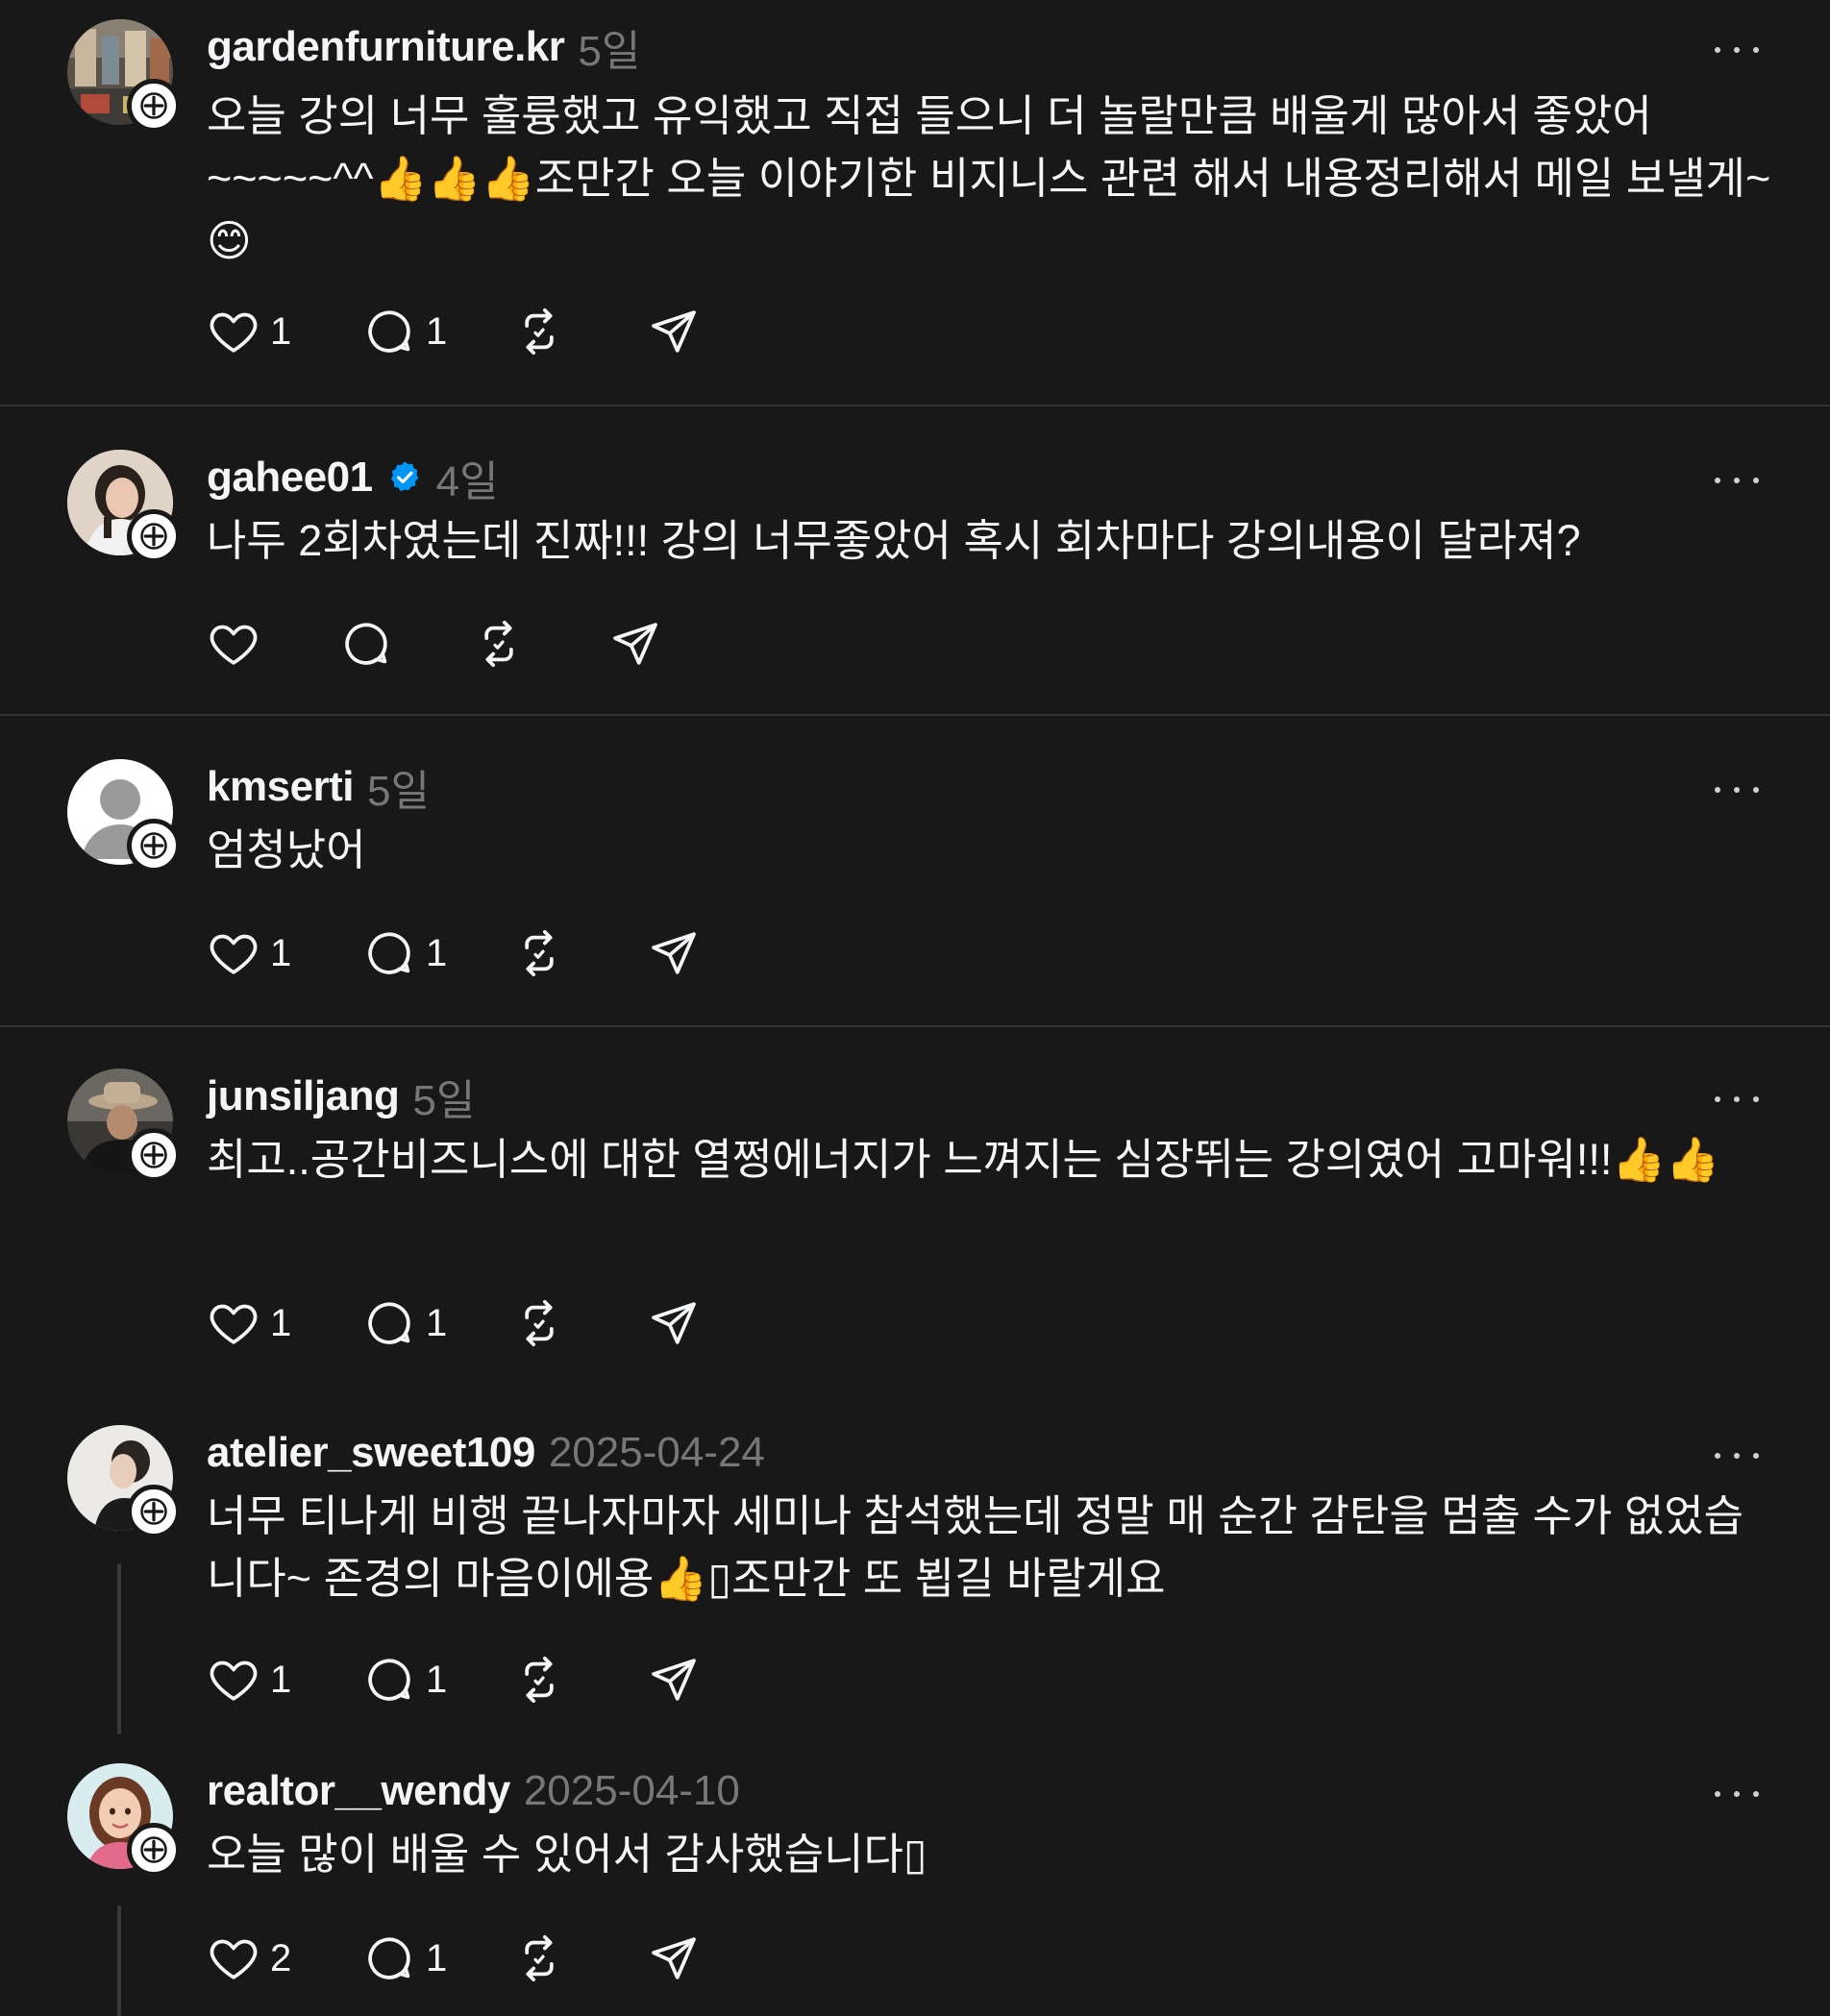  What do you see at coordinates (632, 1791) in the screenshot?
I see `timestamp: 2025-04-10` at bounding box center [632, 1791].